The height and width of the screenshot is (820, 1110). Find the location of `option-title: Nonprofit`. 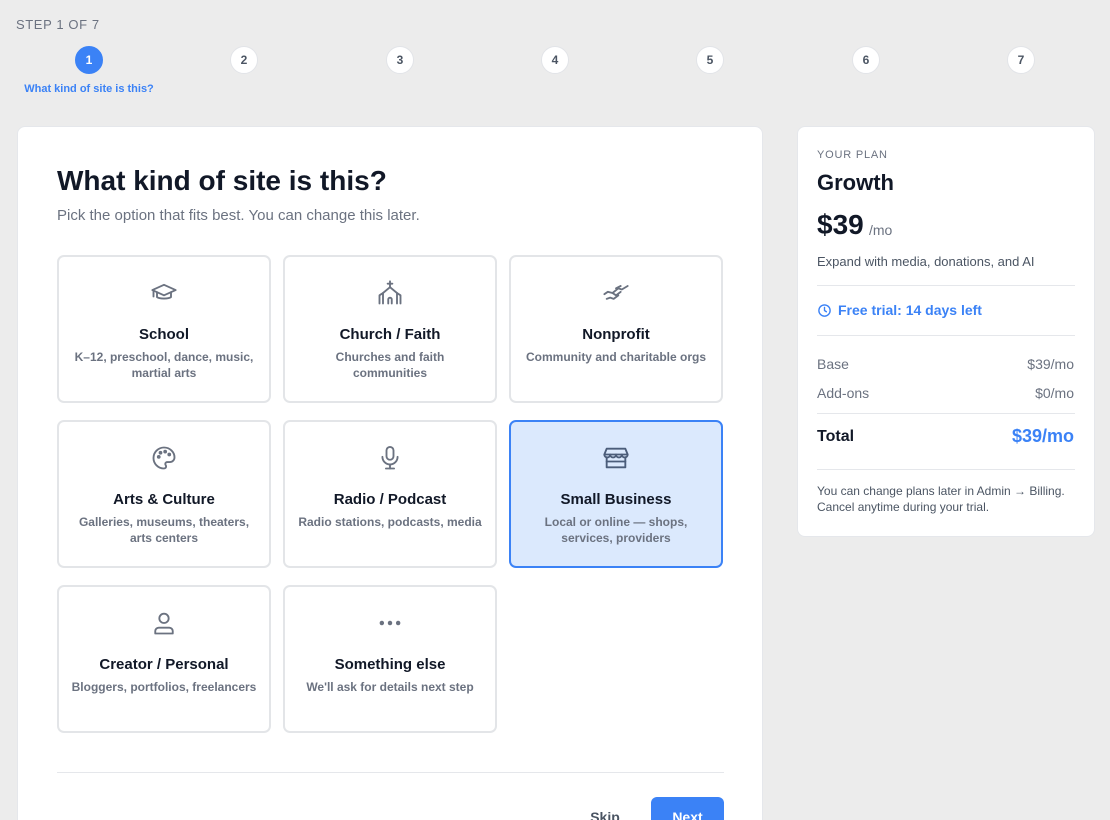

option-title: Nonprofit is located at coordinates (616, 334).